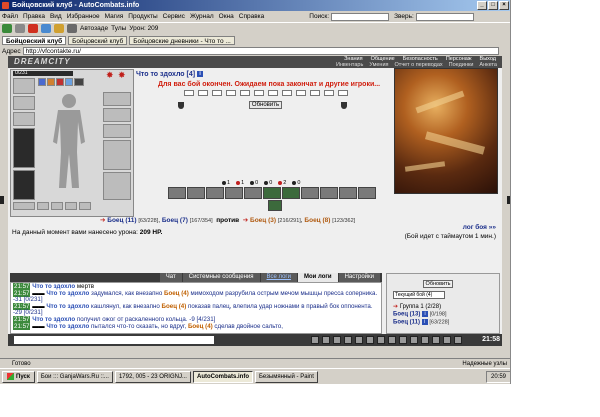 Image resolution: width=600 pixels, height=417 pixels. Describe the element at coordinates (479, 227) in the screenshot. I see `battle-log-link: лог боя »»` at that location.